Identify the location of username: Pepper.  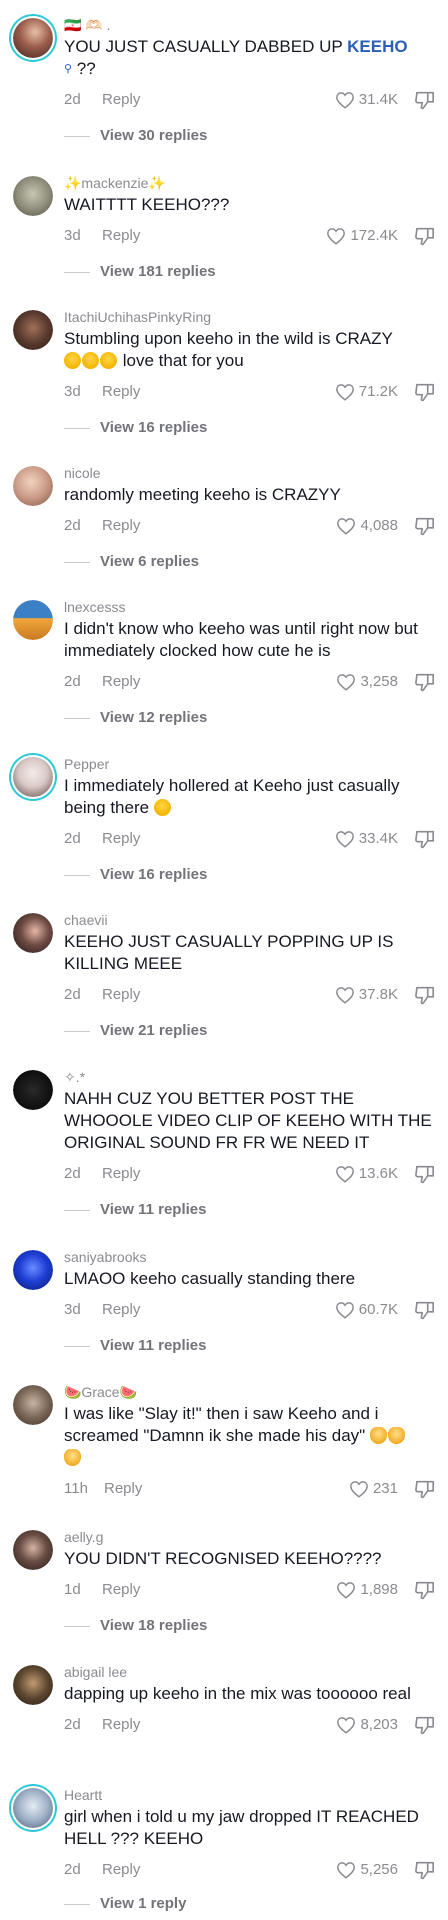
(250, 764).